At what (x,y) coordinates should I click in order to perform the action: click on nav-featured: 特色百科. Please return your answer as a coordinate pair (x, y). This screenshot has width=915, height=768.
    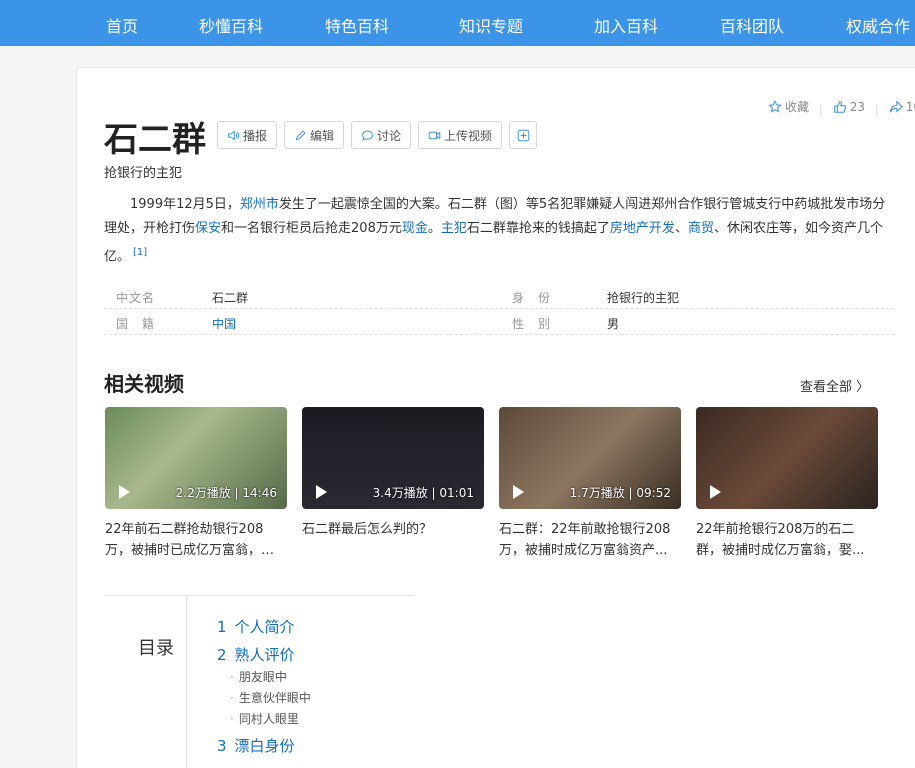
    Looking at the image, I should click on (357, 25).